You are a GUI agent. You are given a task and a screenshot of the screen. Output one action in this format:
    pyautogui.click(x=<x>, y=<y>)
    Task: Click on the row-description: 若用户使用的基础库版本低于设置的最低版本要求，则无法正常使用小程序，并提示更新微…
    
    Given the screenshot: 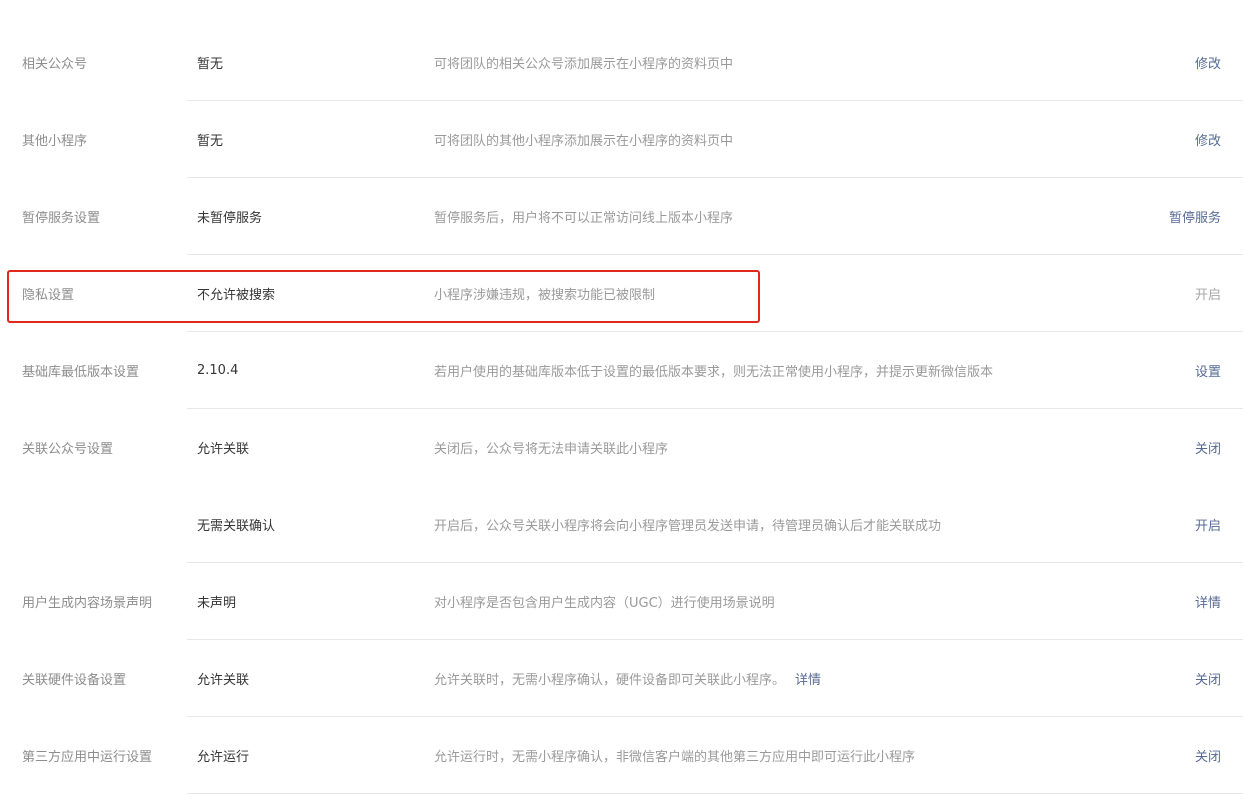 What is the action you would take?
    pyautogui.click(x=714, y=372)
    